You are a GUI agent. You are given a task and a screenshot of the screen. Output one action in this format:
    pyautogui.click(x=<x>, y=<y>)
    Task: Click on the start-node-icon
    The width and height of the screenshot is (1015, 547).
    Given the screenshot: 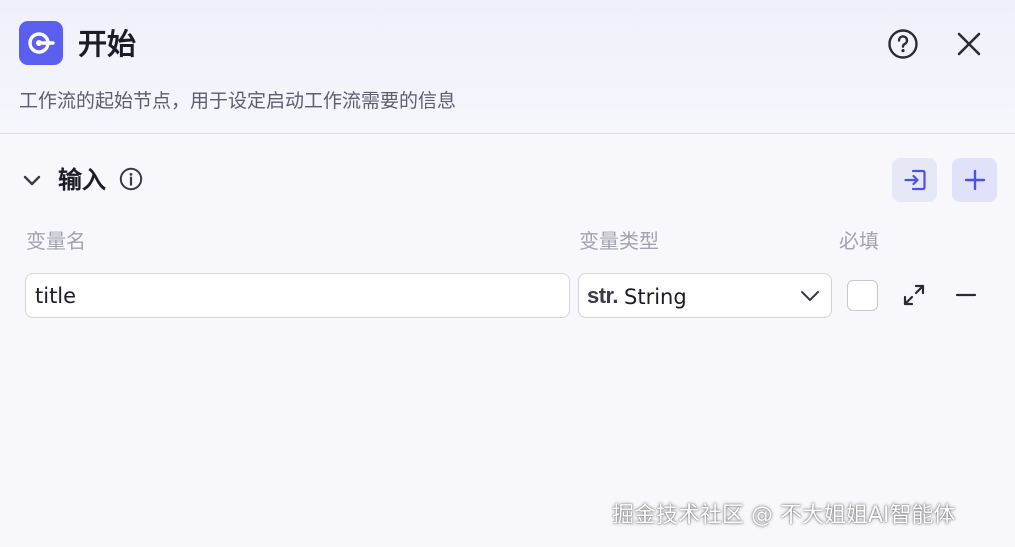 What is the action you would take?
    pyautogui.click(x=41, y=43)
    